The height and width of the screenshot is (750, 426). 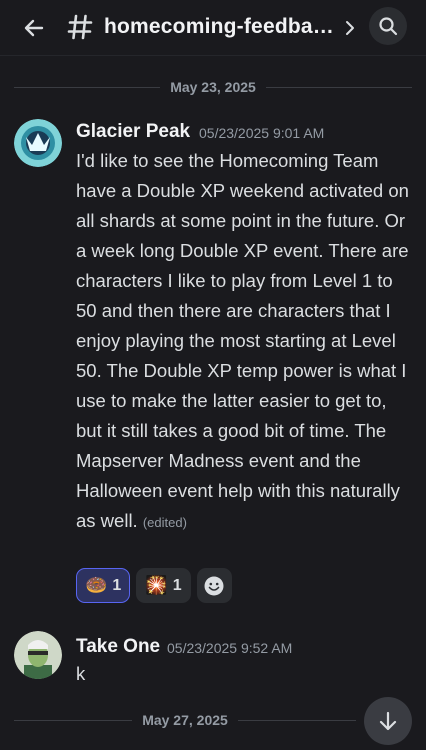 I want to click on reaction-bar: 🍩 1 🎇 1, so click(x=154, y=585).